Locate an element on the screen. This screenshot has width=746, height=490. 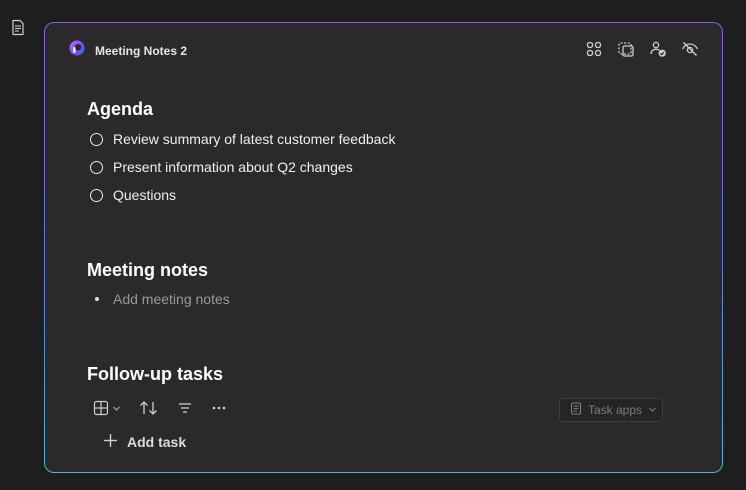
add-task-button: Add task is located at coordinates (144, 442).